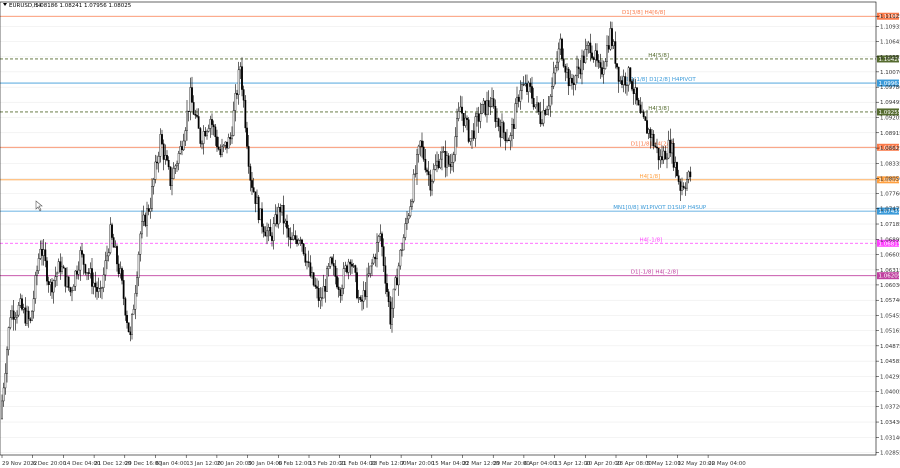 Image resolution: width=900 pixels, height=468 pixels. Describe the element at coordinates (890, 17) in the screenshot. I see `y-tick-label: 1.11125` at that location.